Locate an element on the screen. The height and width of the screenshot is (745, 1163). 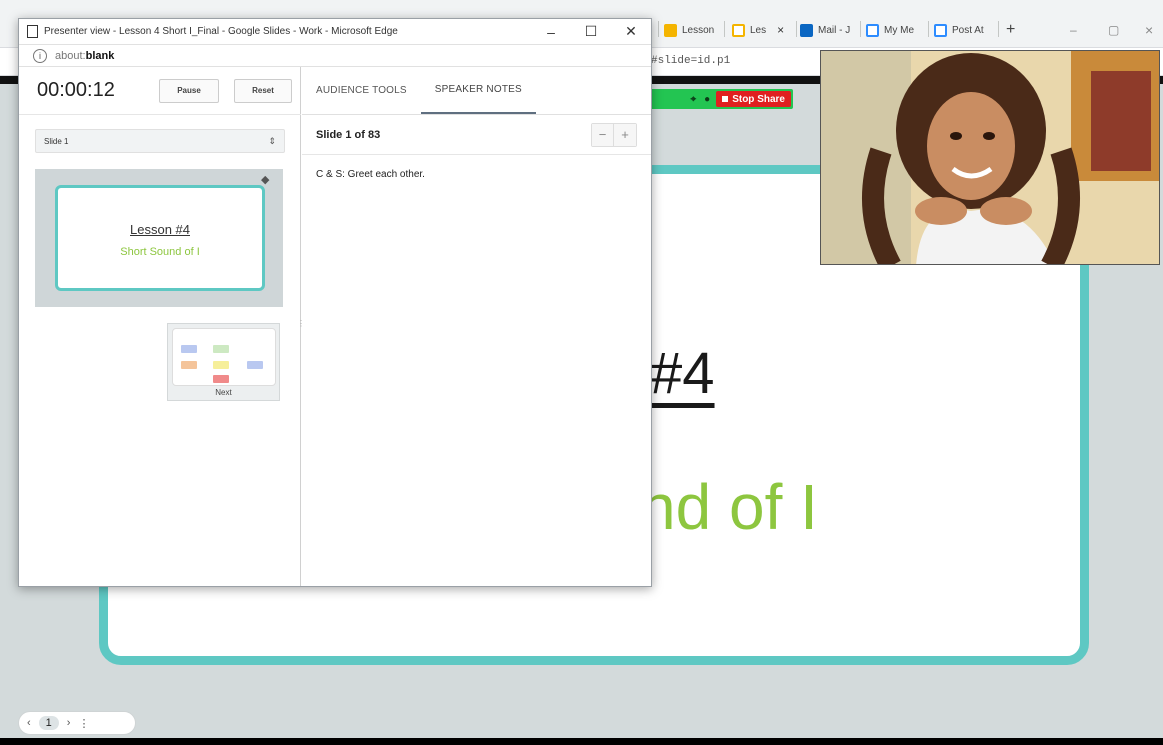
current-slide-card: Lesson #4 Short Sound of I is located at coordinates (160, 238).